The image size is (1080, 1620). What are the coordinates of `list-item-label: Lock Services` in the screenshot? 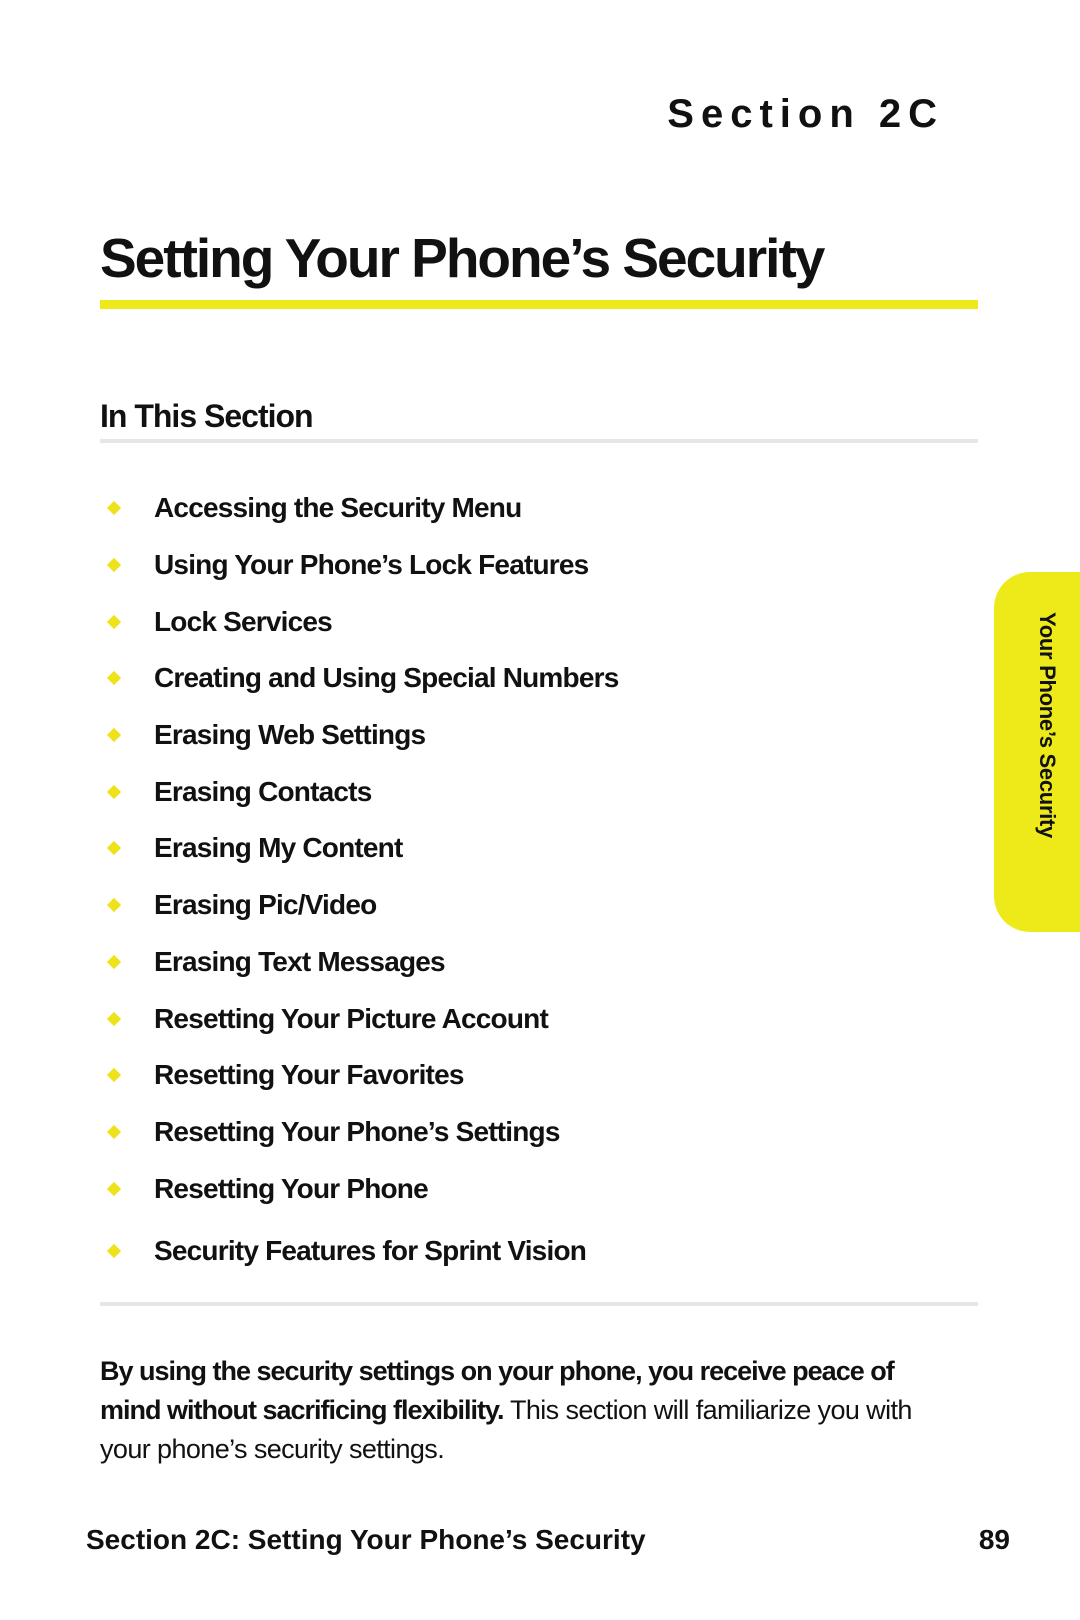 It's located at (243, 621).